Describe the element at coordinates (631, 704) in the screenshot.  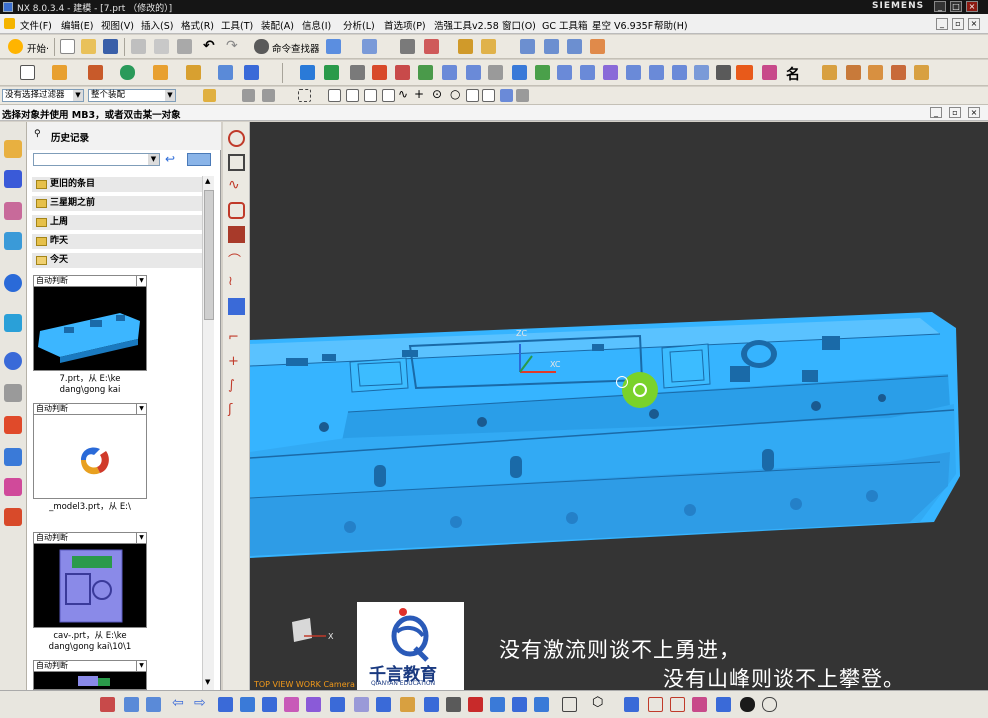
I see `line-icon` at that location.